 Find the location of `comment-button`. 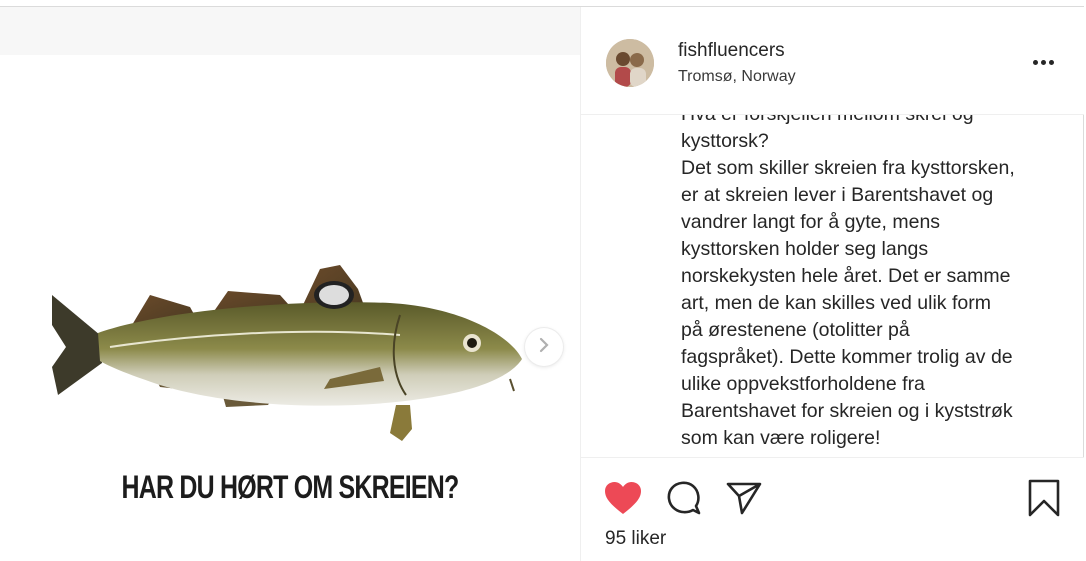

comment-button is located at coordinates (684, 500).